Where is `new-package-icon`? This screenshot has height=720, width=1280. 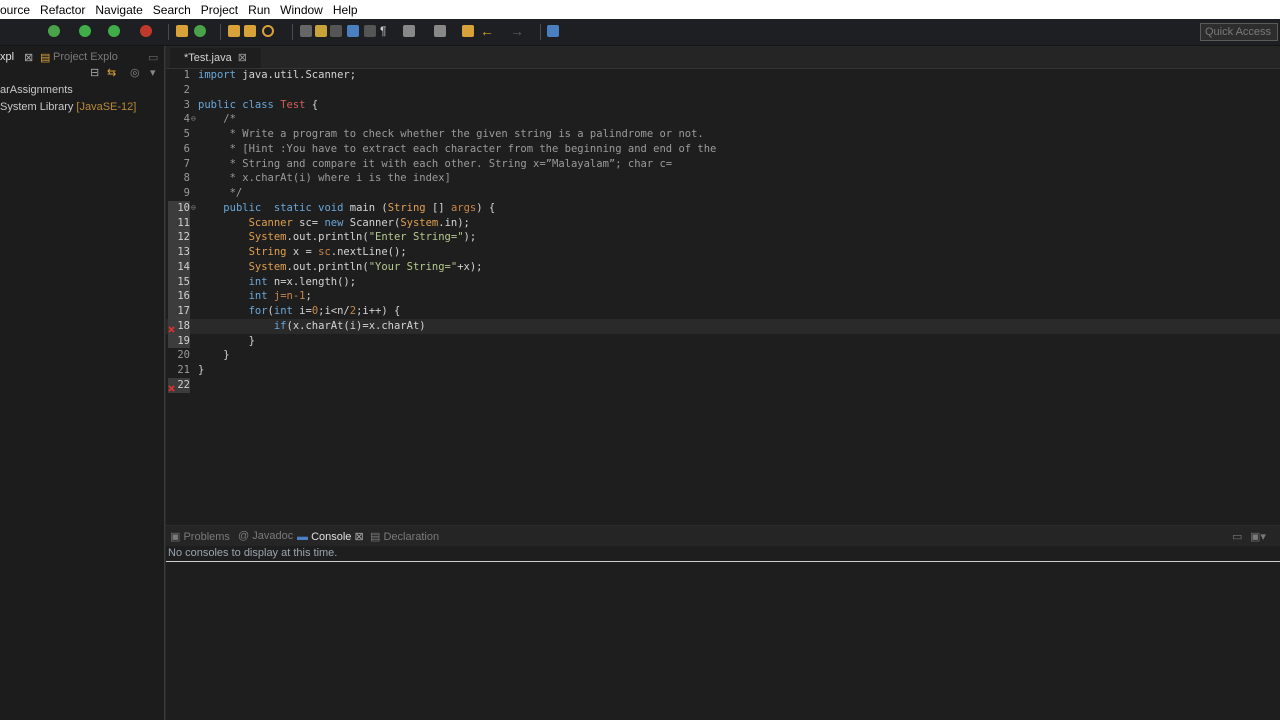 new-package-icon is located at coordinates (182, 31).